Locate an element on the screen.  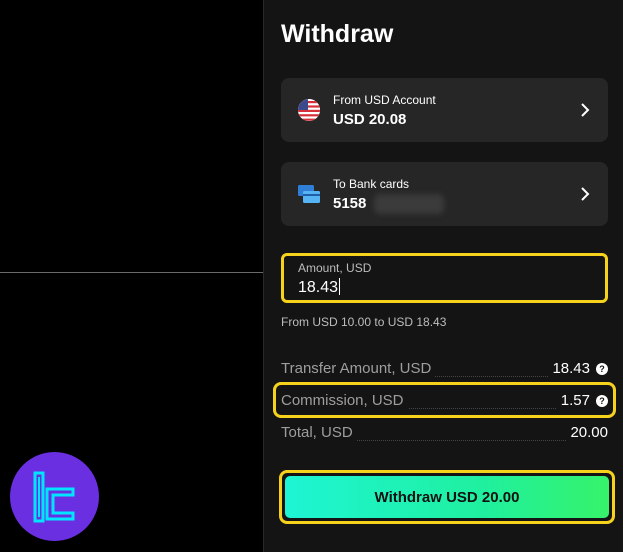
text-caret is located at coordinates (340, 286).